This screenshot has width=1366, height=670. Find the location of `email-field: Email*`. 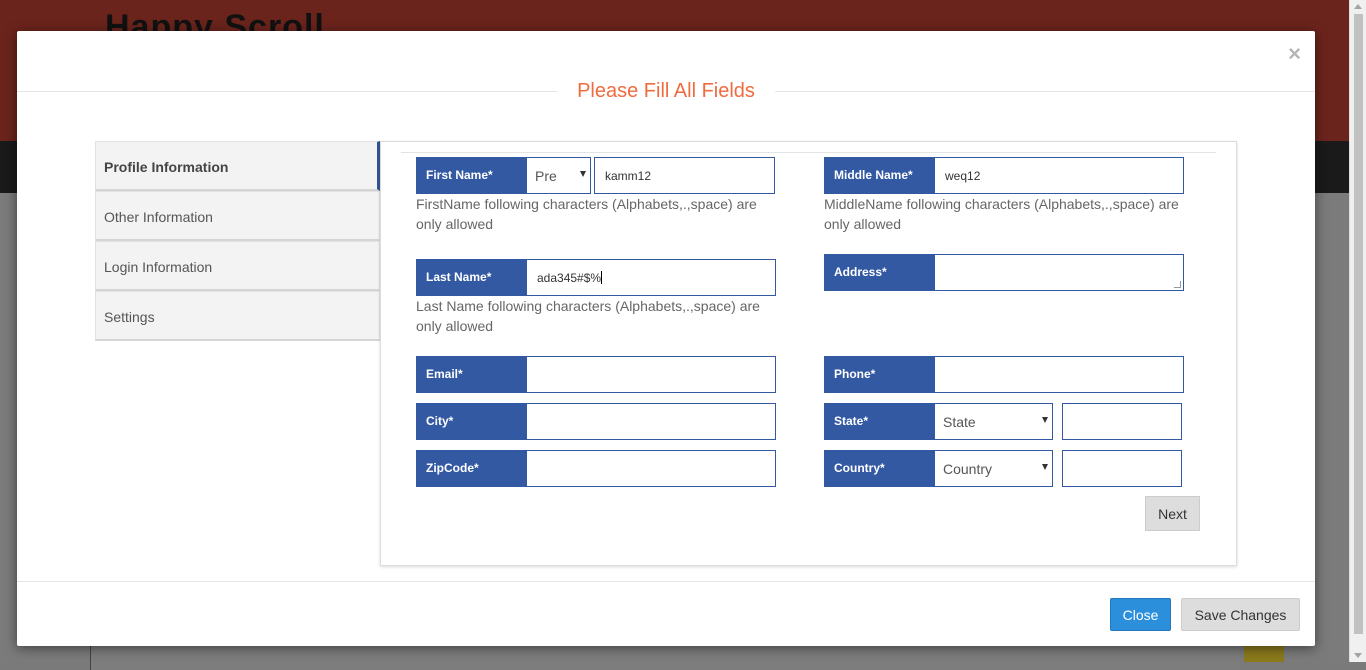

email-field: Email* is located at coordinates (596, 374).